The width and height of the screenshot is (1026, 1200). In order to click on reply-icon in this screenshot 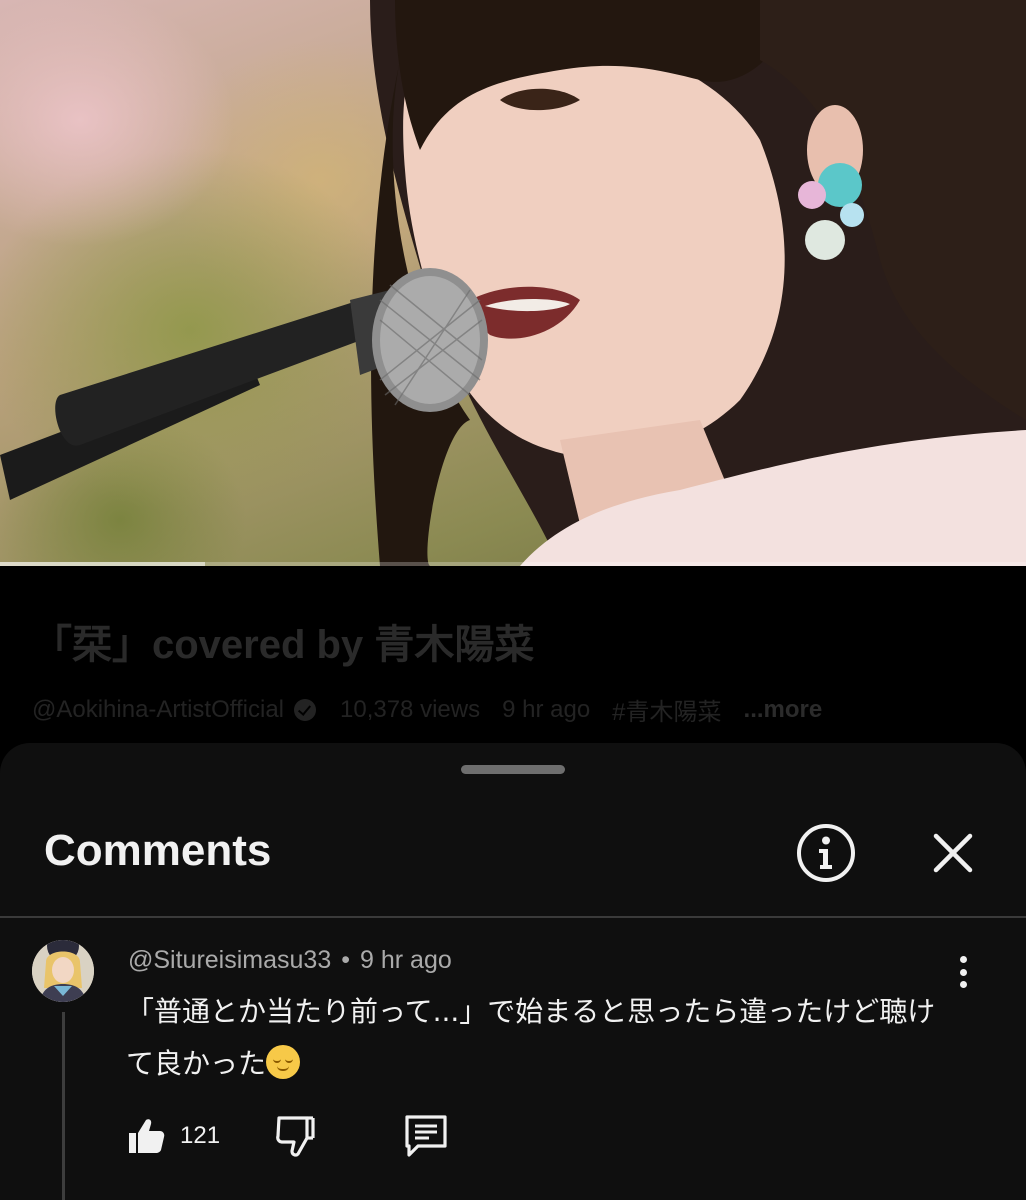, I will do `click(426, 1136)`.